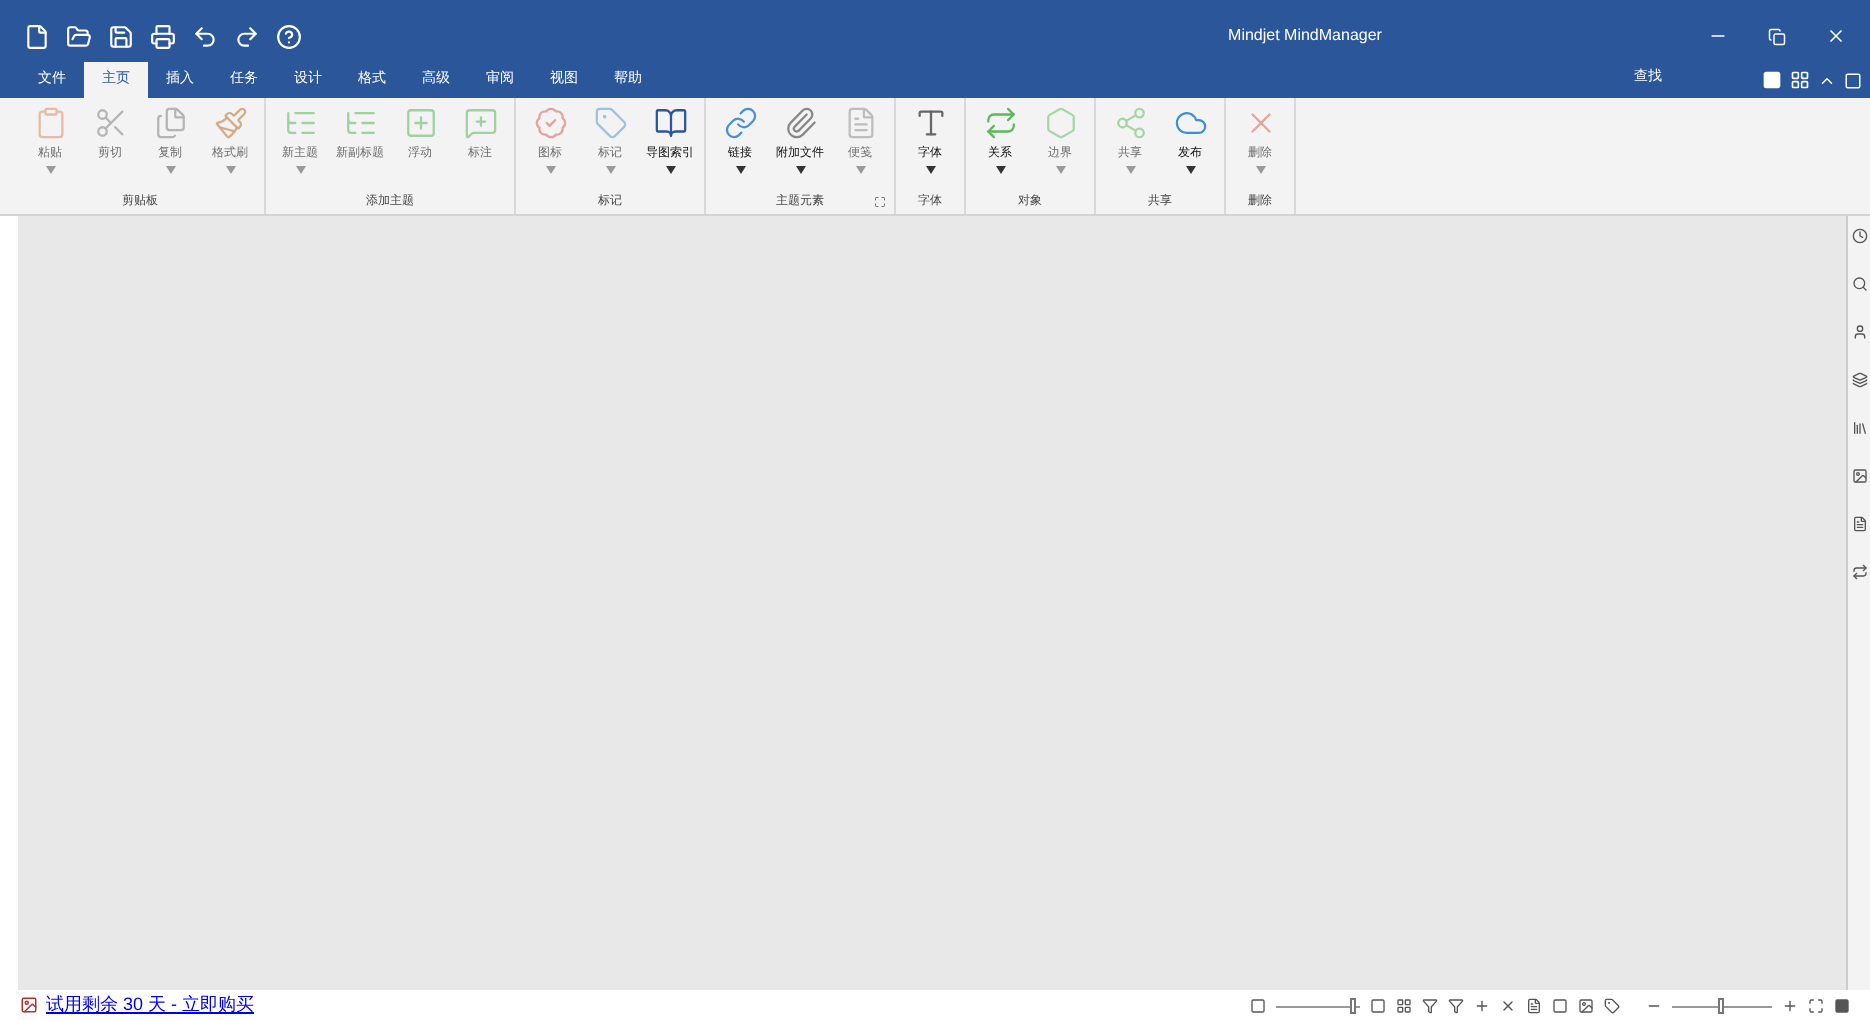 Image resolution: width=1870 pixels, height=1020 pixels. Describe the element at coordinates (150, 1005) in the screenshot. I see `trial-link: 试用剩余 30 天 - 立即购买` at that location.